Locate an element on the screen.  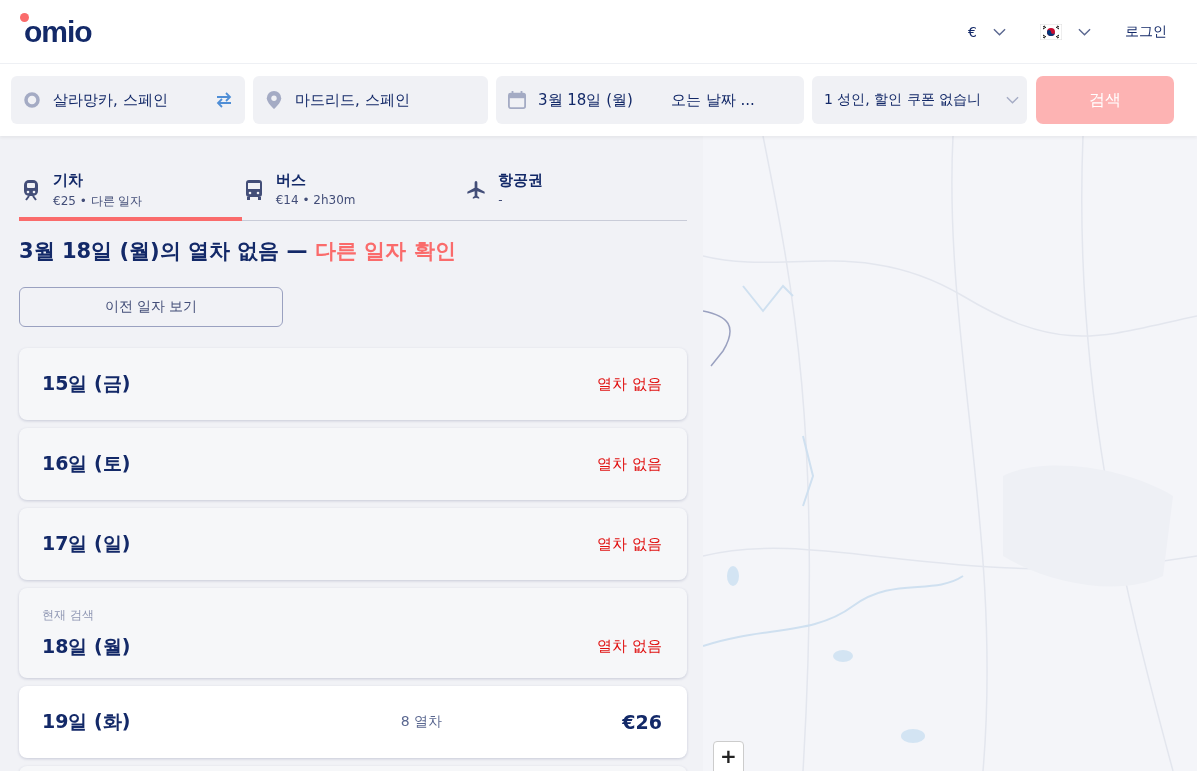
current-search-label: 현재 검색 is located at coordinates (68, 615).